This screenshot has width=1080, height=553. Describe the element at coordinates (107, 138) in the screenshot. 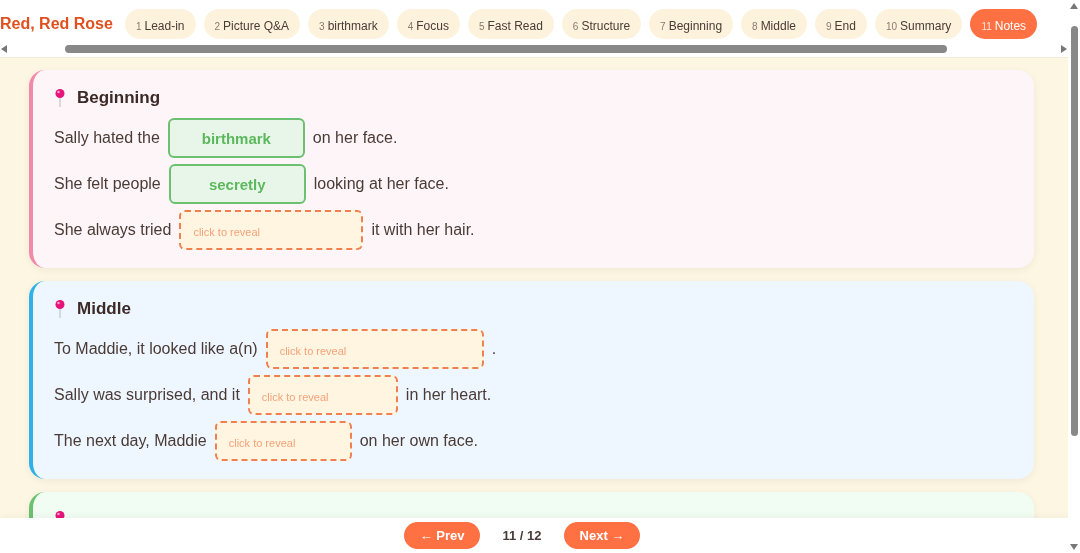

I see `sentence-text: Sally hated the` at that location.